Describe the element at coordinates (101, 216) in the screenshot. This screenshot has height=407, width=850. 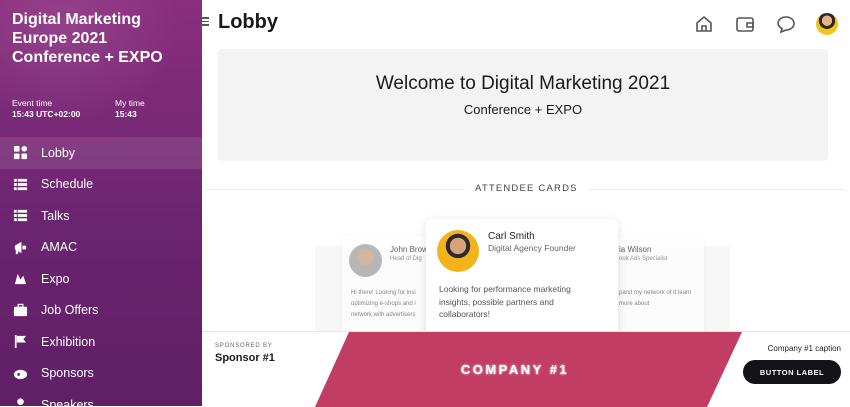
I see `sidebar-item-talks: Talks` at that location.